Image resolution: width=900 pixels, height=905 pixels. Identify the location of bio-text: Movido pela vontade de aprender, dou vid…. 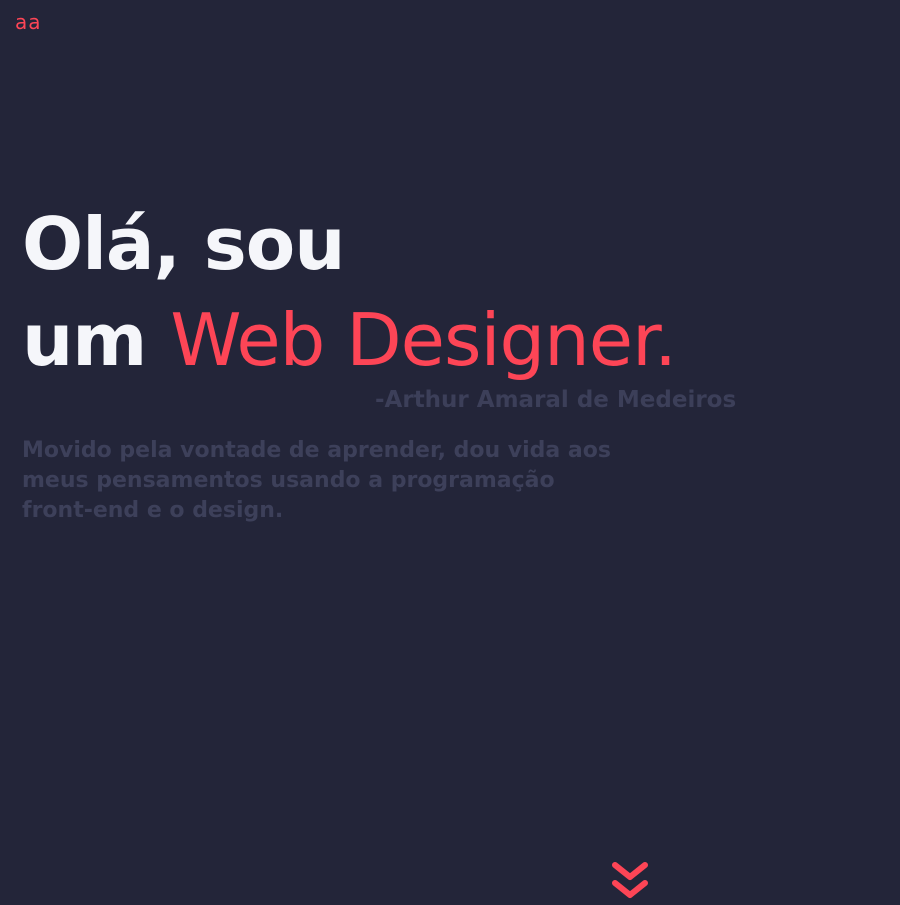
(316, 480).